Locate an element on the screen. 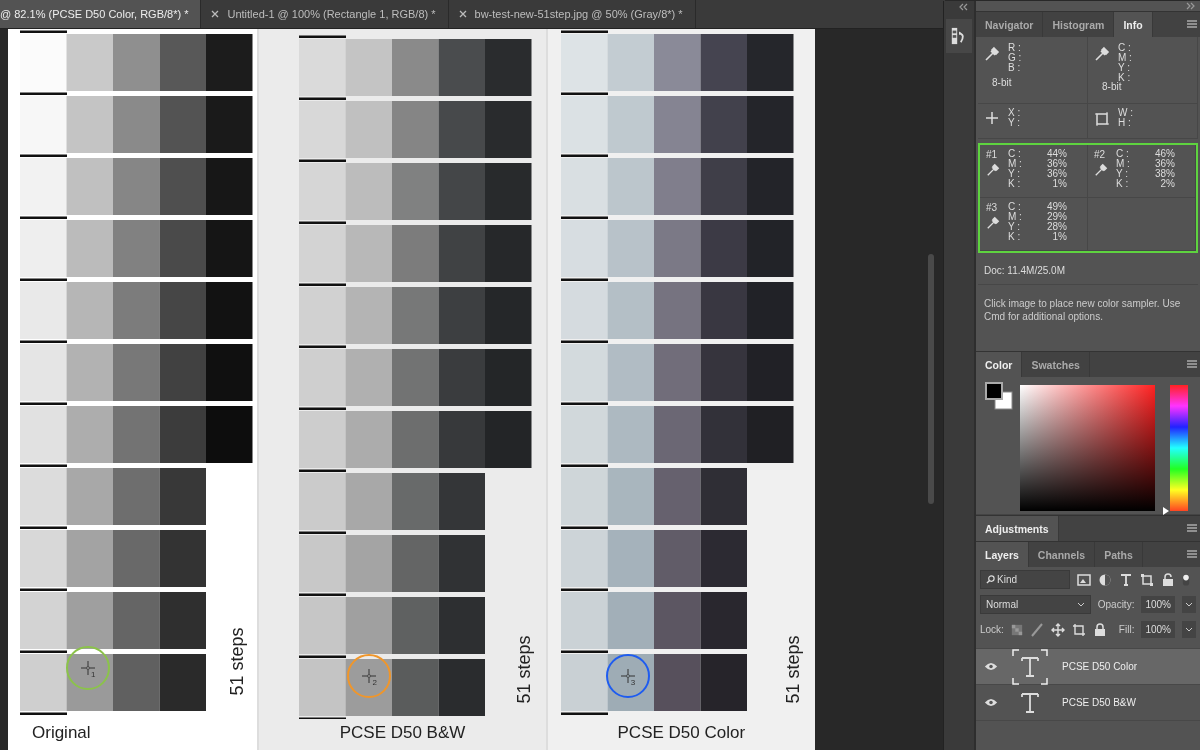 The image size is (1200, 750). coordinate-label: X : is located at coordinates (1014, 113).